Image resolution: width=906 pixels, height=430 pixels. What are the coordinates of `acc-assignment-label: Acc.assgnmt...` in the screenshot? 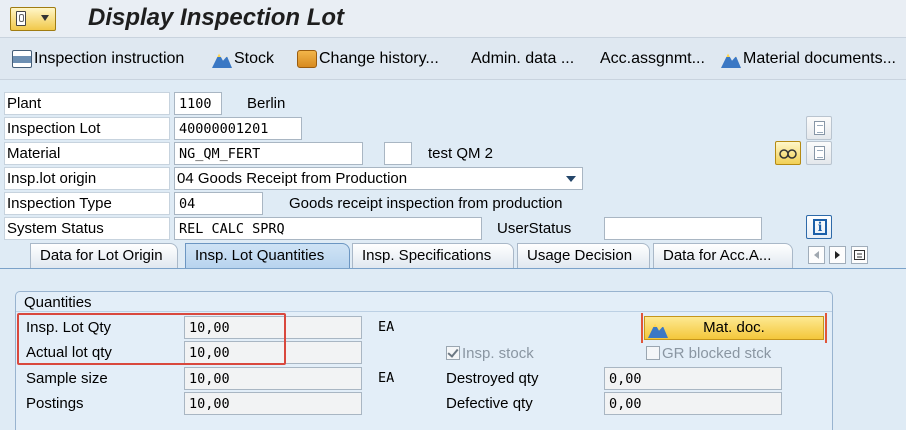 It's located at (652, 58).